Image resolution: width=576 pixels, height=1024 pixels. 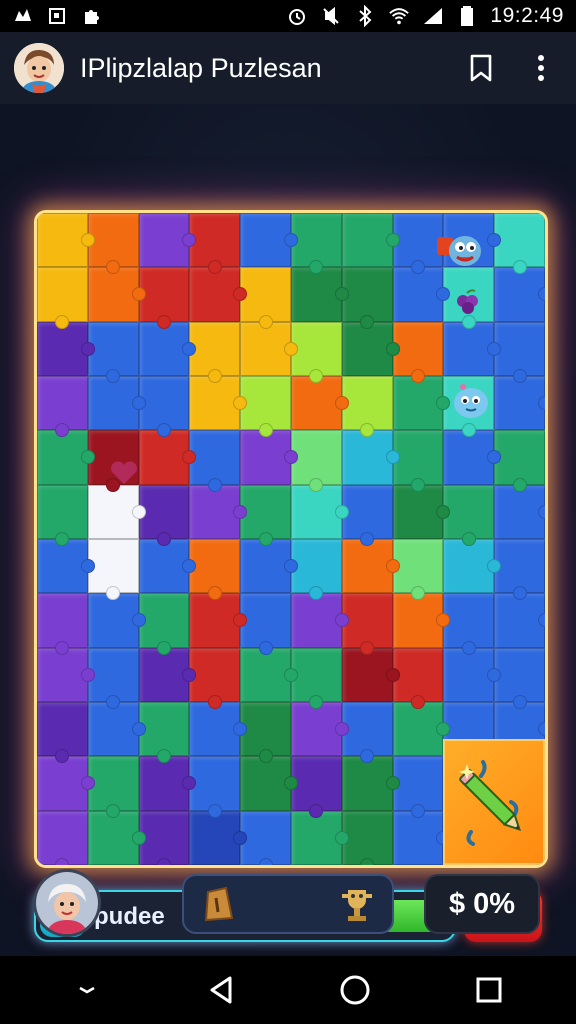 What do you see at coordinates (494, 802) in the screenshot?
I see `pencil-hint-tile` at bounding box center [494, 802].